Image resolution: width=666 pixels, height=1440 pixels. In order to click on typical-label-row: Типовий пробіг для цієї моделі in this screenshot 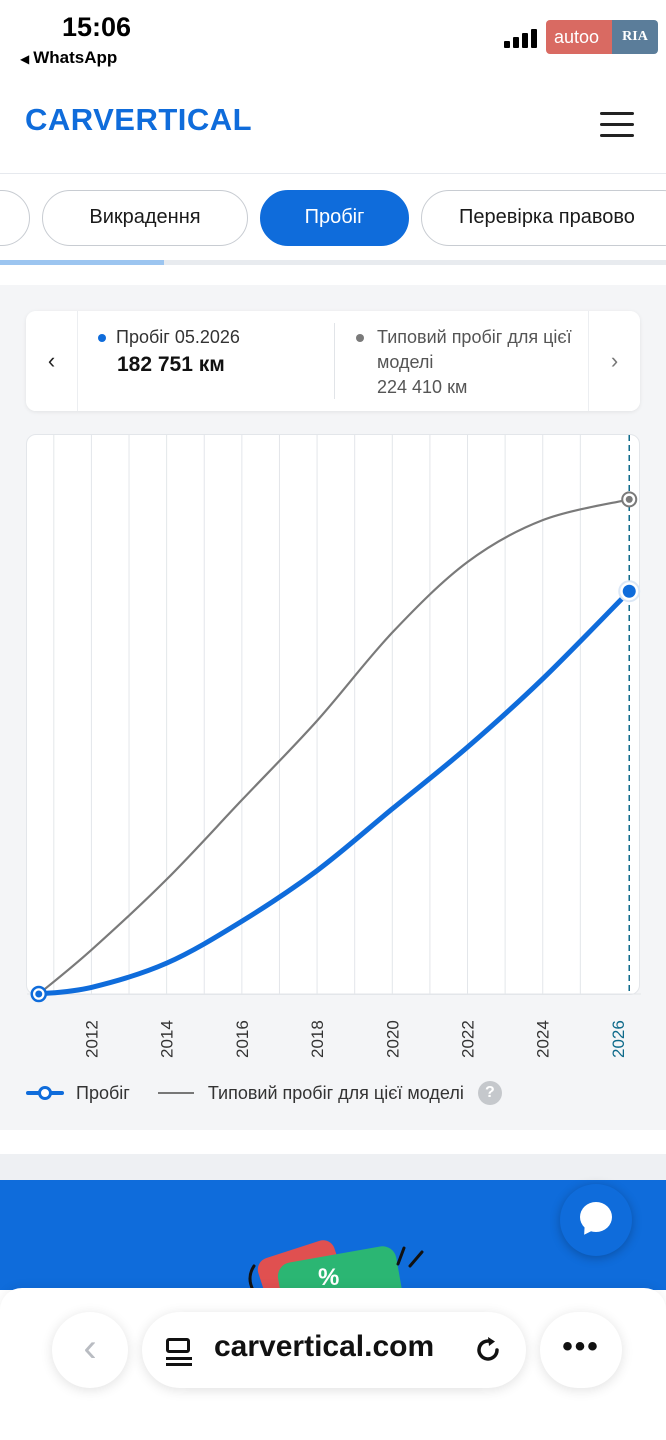, I will do `click(466, 350)`.